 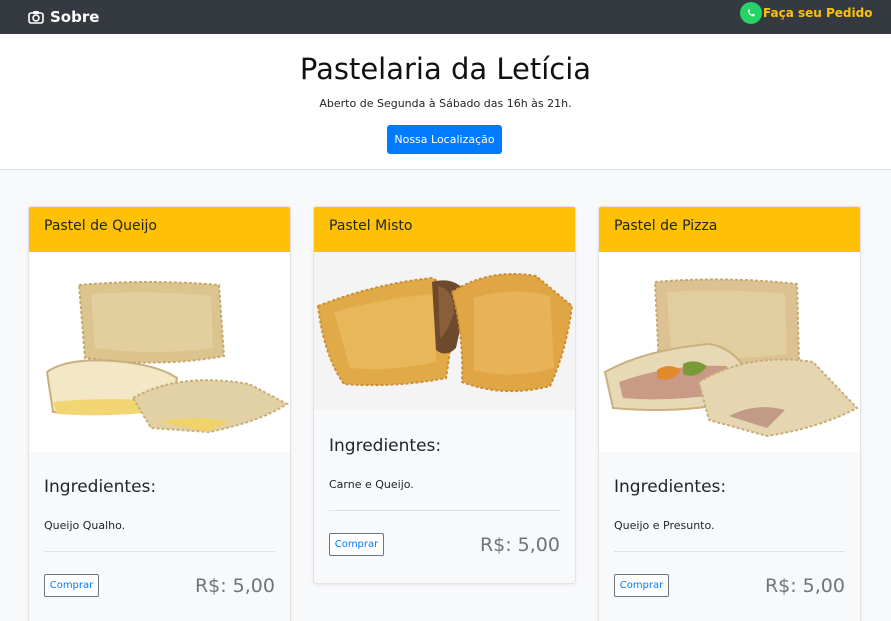 I want to click on order-link: Faça seu Pedido, so click(x=806, y=13).